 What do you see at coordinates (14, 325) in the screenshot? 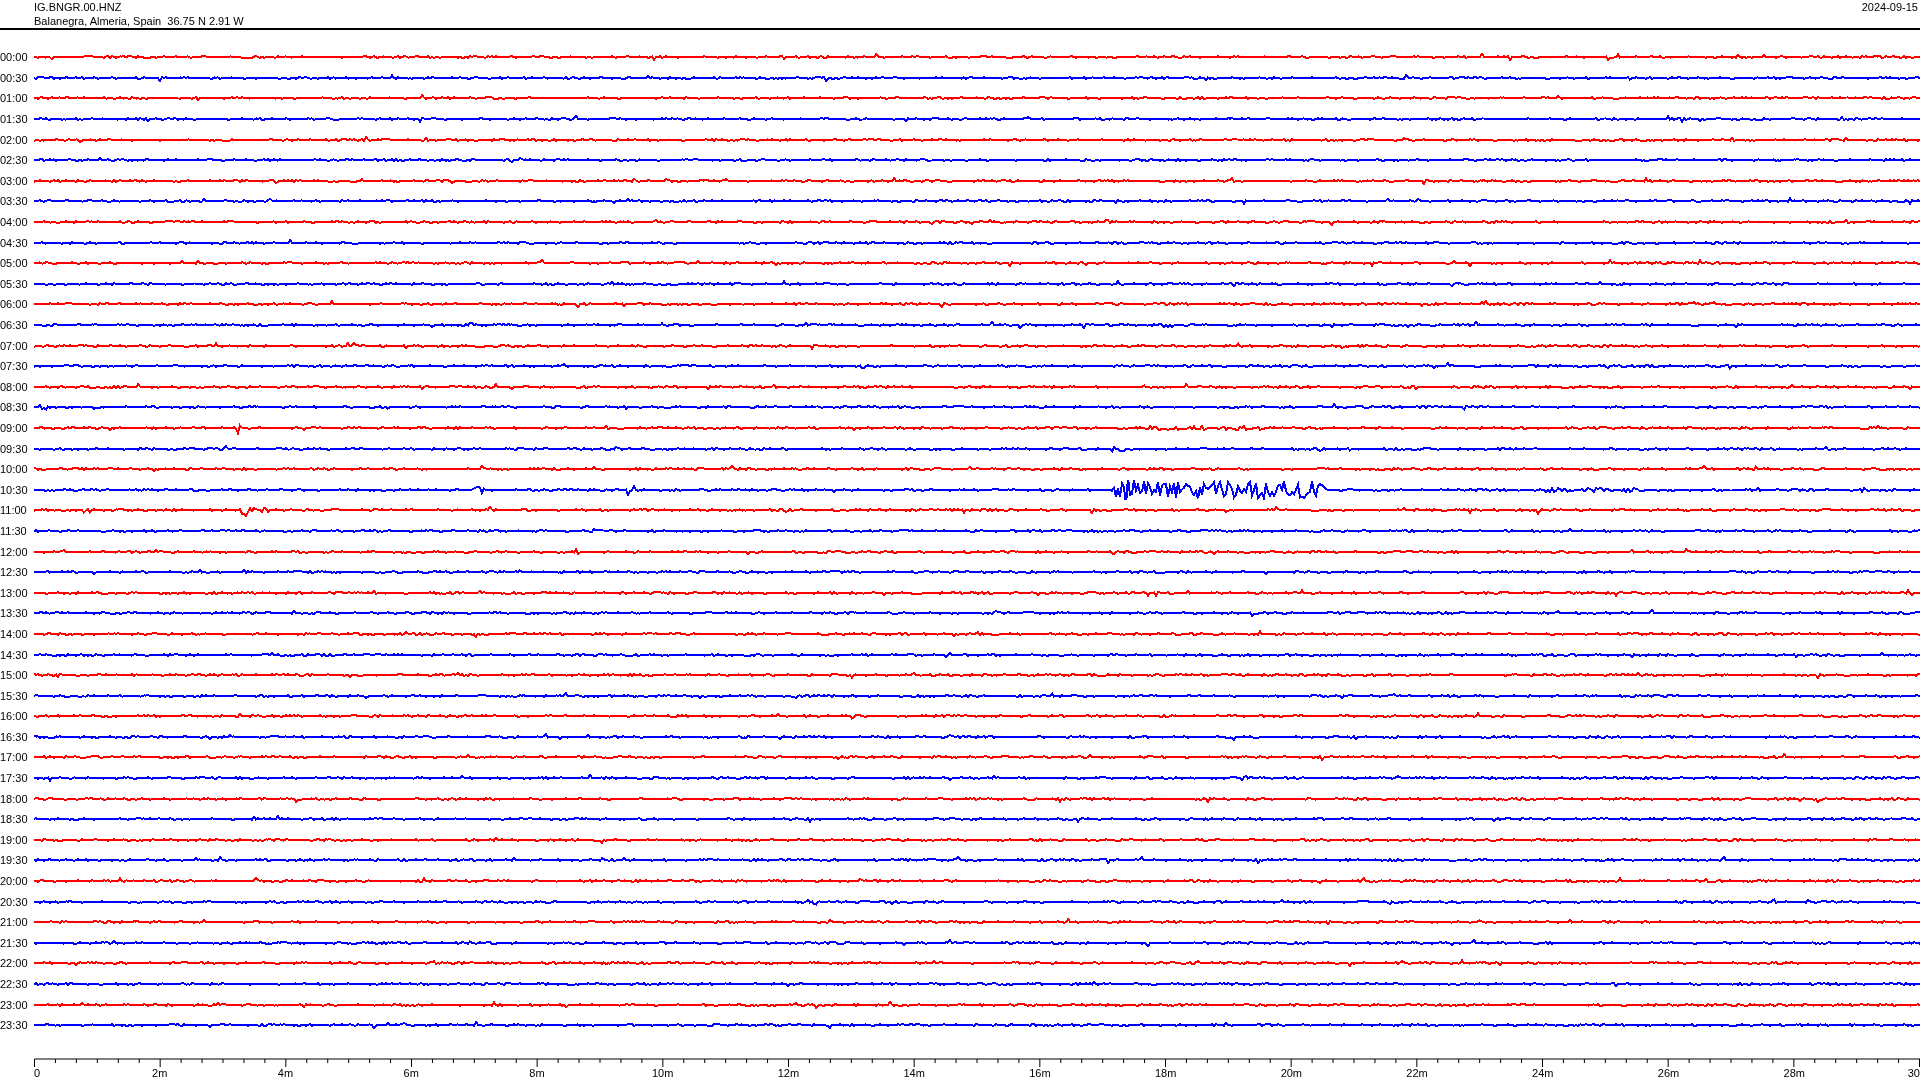
I see `time-label: 06:30` at bounding box center [14, 325].